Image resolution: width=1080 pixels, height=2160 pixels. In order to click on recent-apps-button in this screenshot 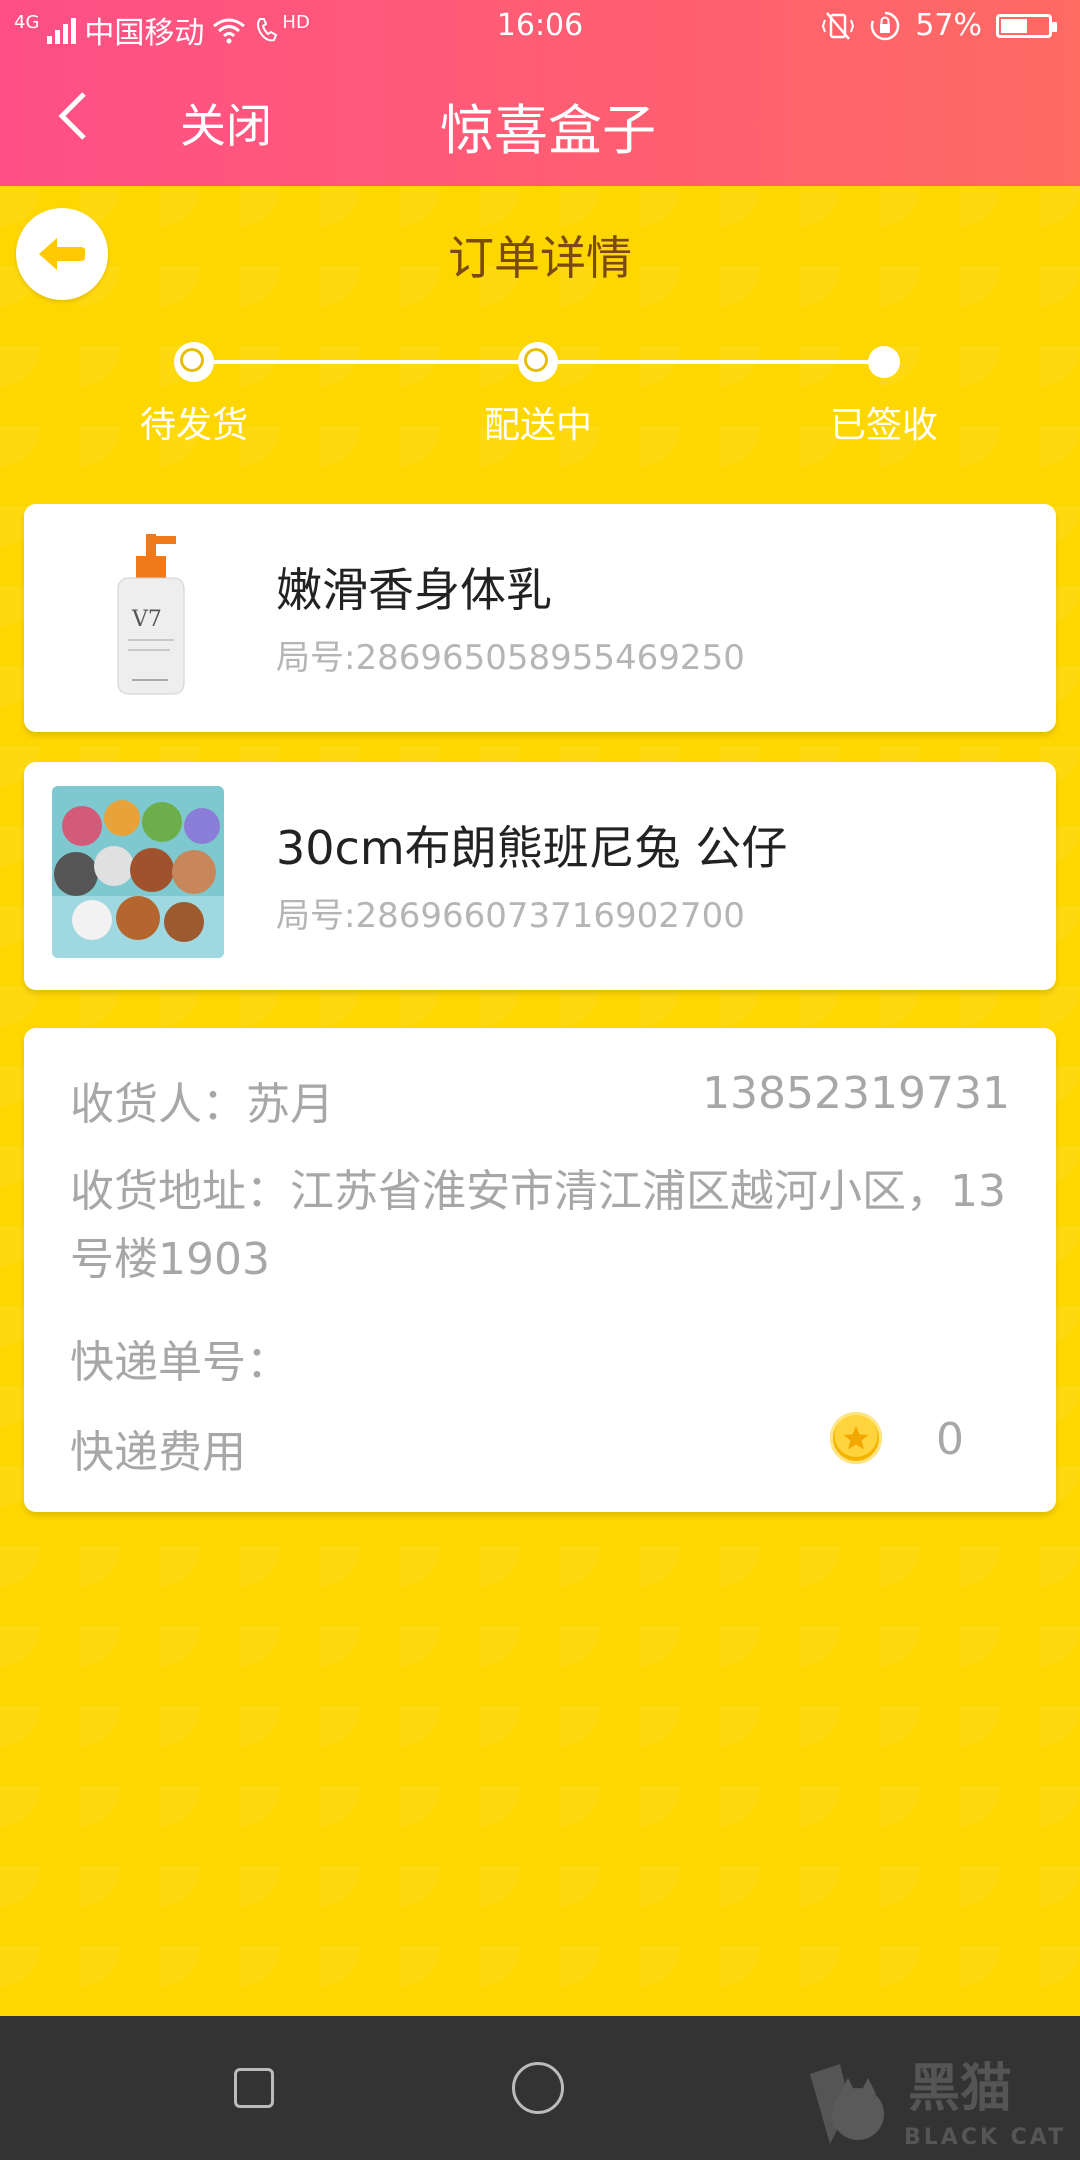, I will do `click(254, 2088)`.